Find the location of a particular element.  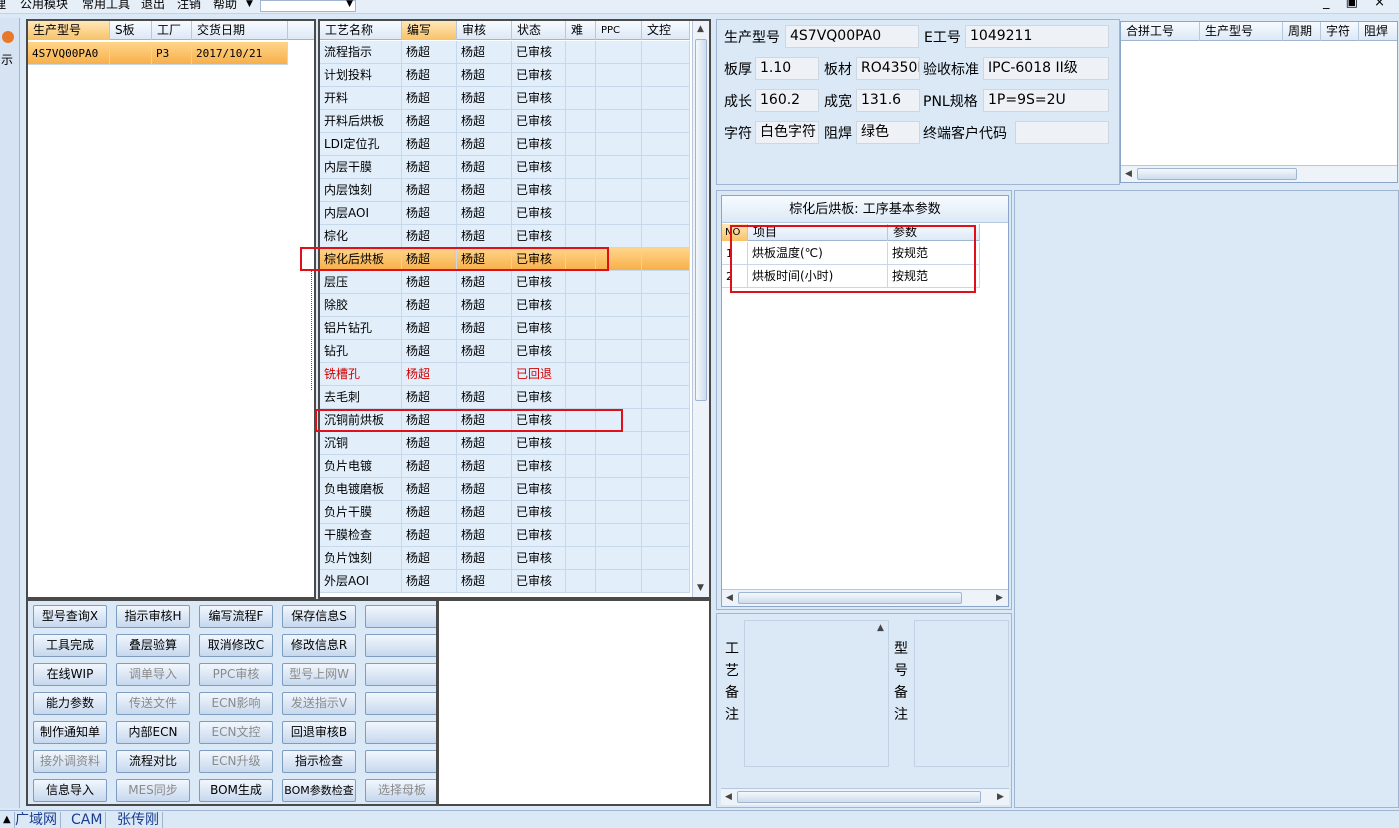

col-header-doc-control: 文控 is located at coordinates (666, 30).